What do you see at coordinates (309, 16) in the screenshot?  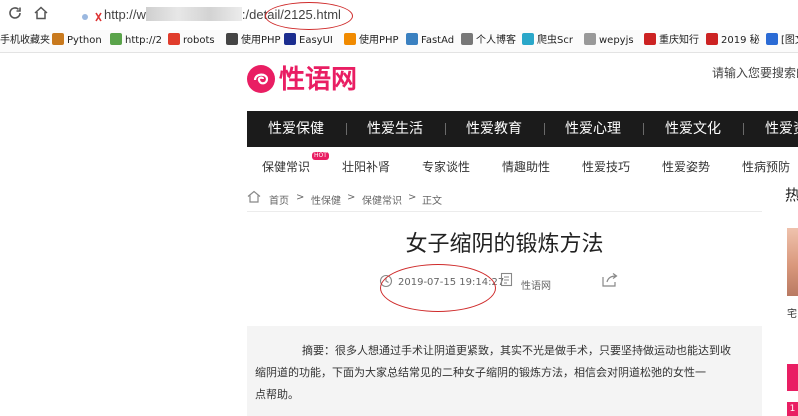 I see `url-annotation-circle` at bounding box center [309, 16].